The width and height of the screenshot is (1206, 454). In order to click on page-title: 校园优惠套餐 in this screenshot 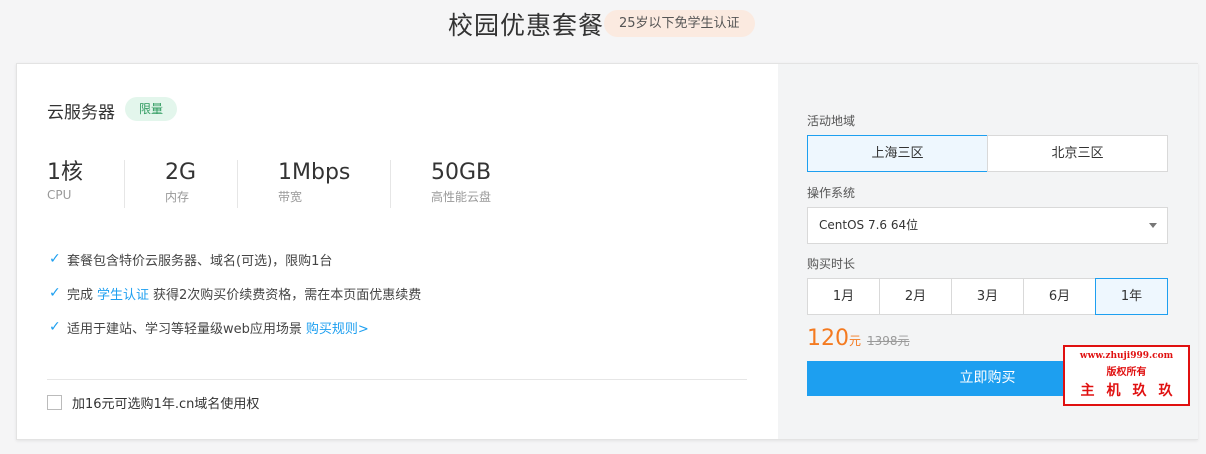, I will do `click(526, 25)`.